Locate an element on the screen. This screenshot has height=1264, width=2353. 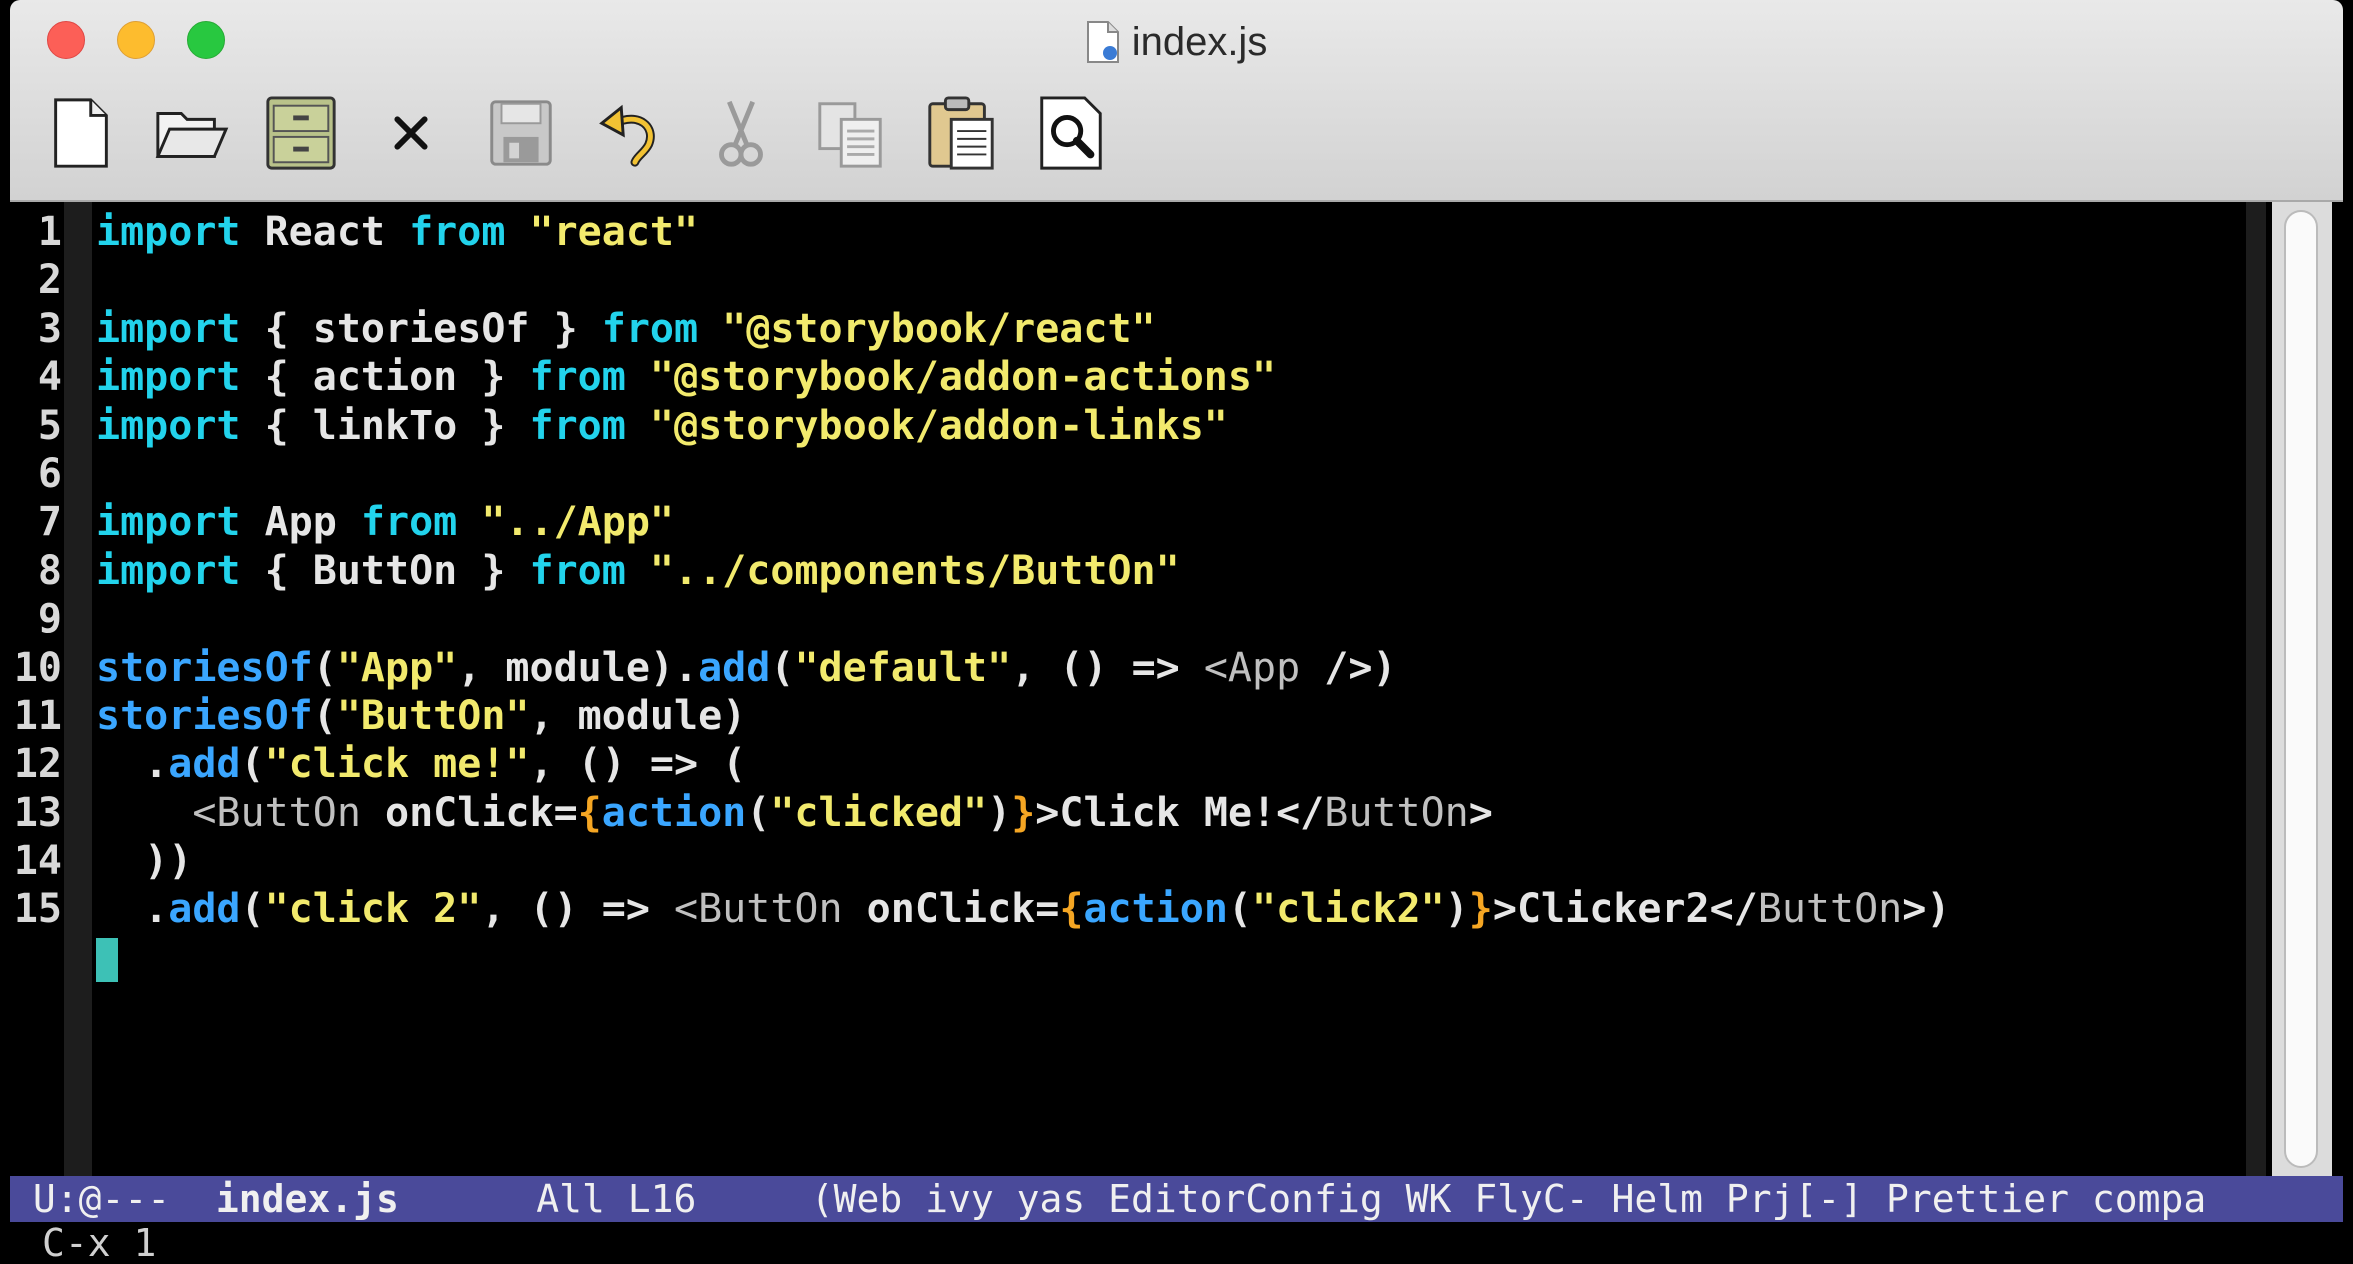
code-token: ButtOn is located at coordinates (1830, 909).